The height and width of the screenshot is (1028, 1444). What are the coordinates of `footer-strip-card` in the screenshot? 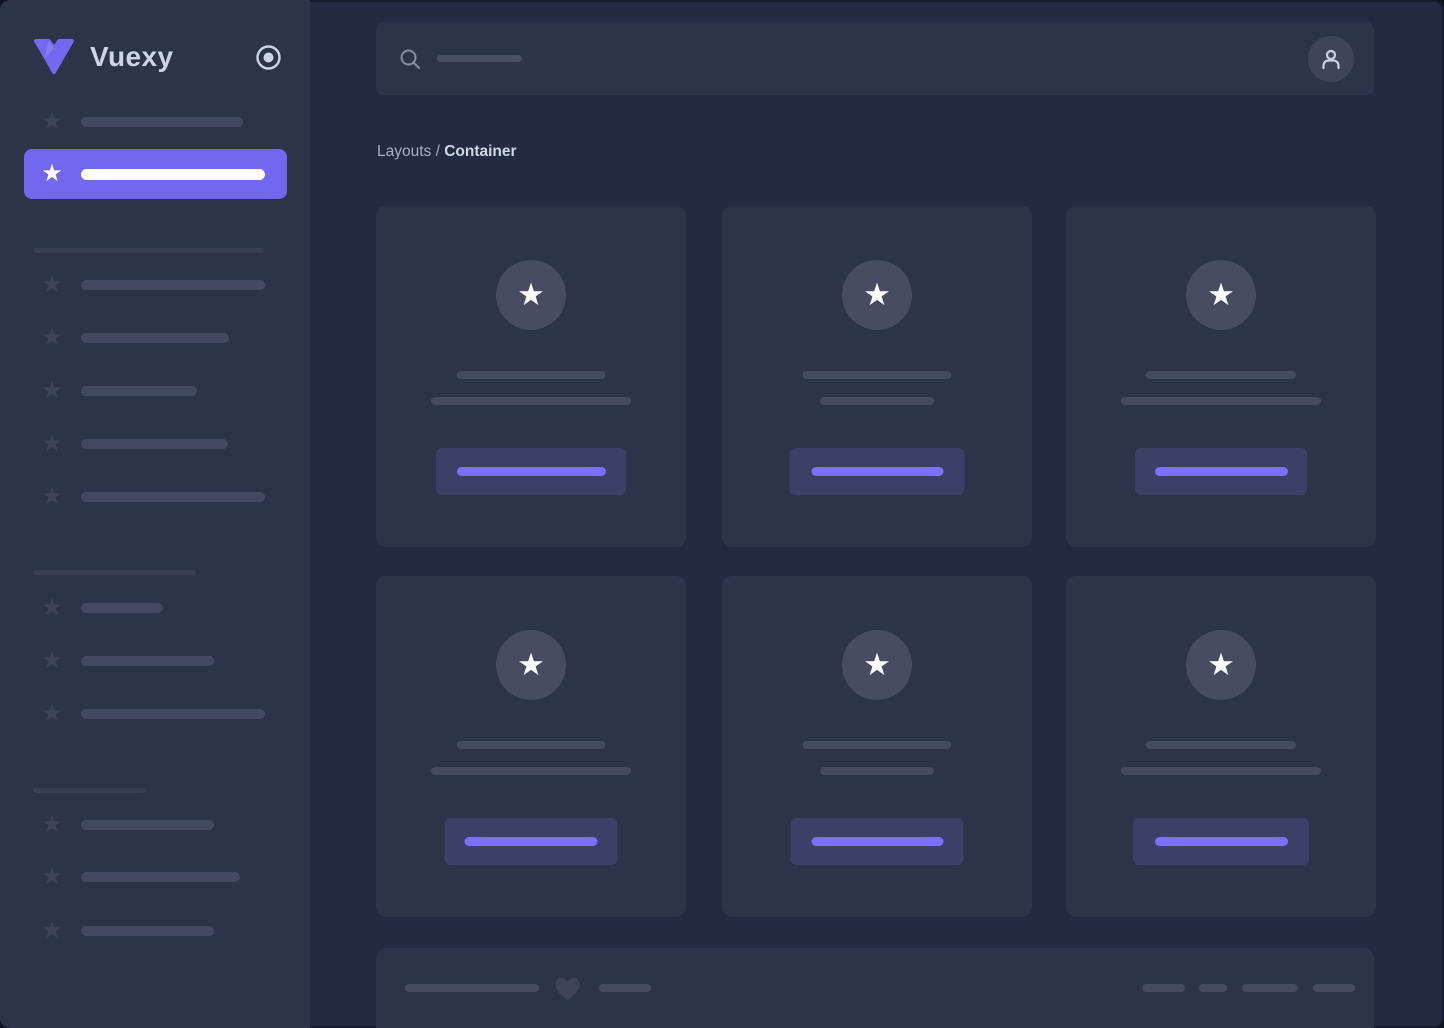 It's located at (875, 988).